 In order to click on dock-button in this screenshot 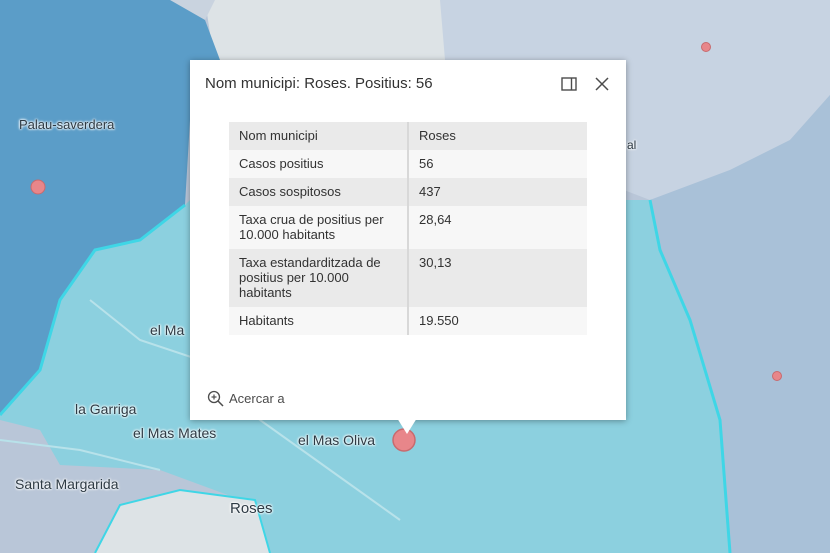, I will do `click(569, 84)`.